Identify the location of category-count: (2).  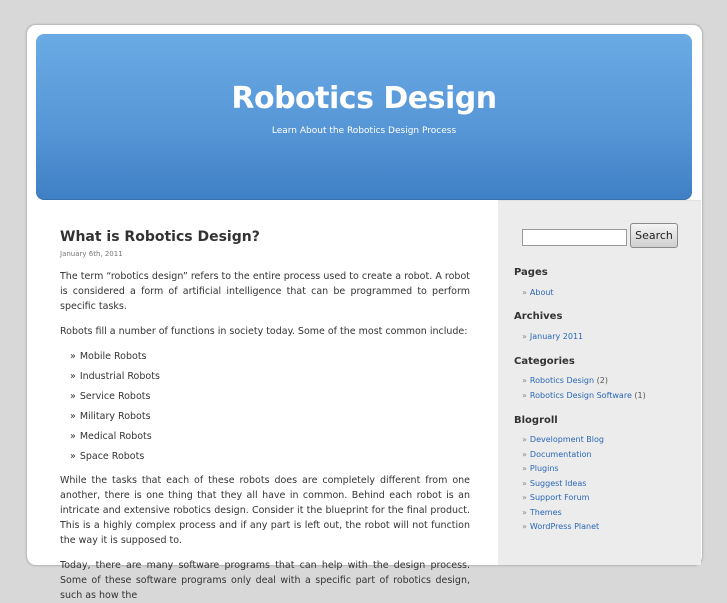
(602, 380).